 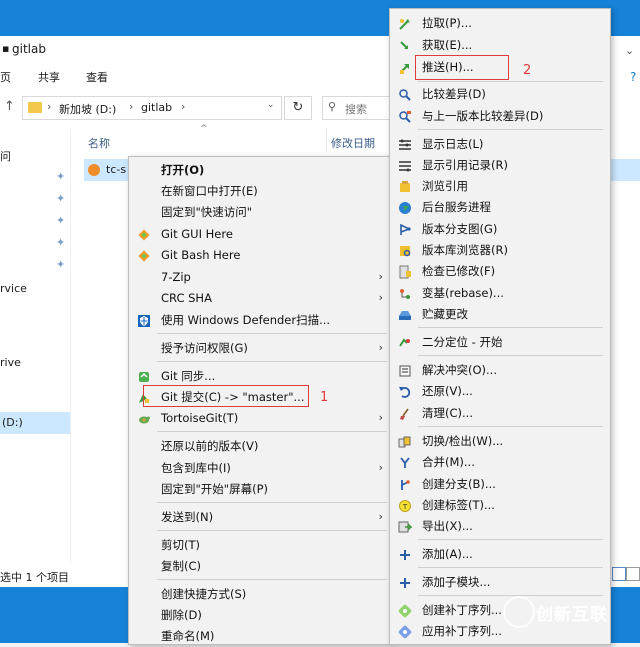 I want to click on ribbon-tab-page: 页, so click(x=5, y=77).